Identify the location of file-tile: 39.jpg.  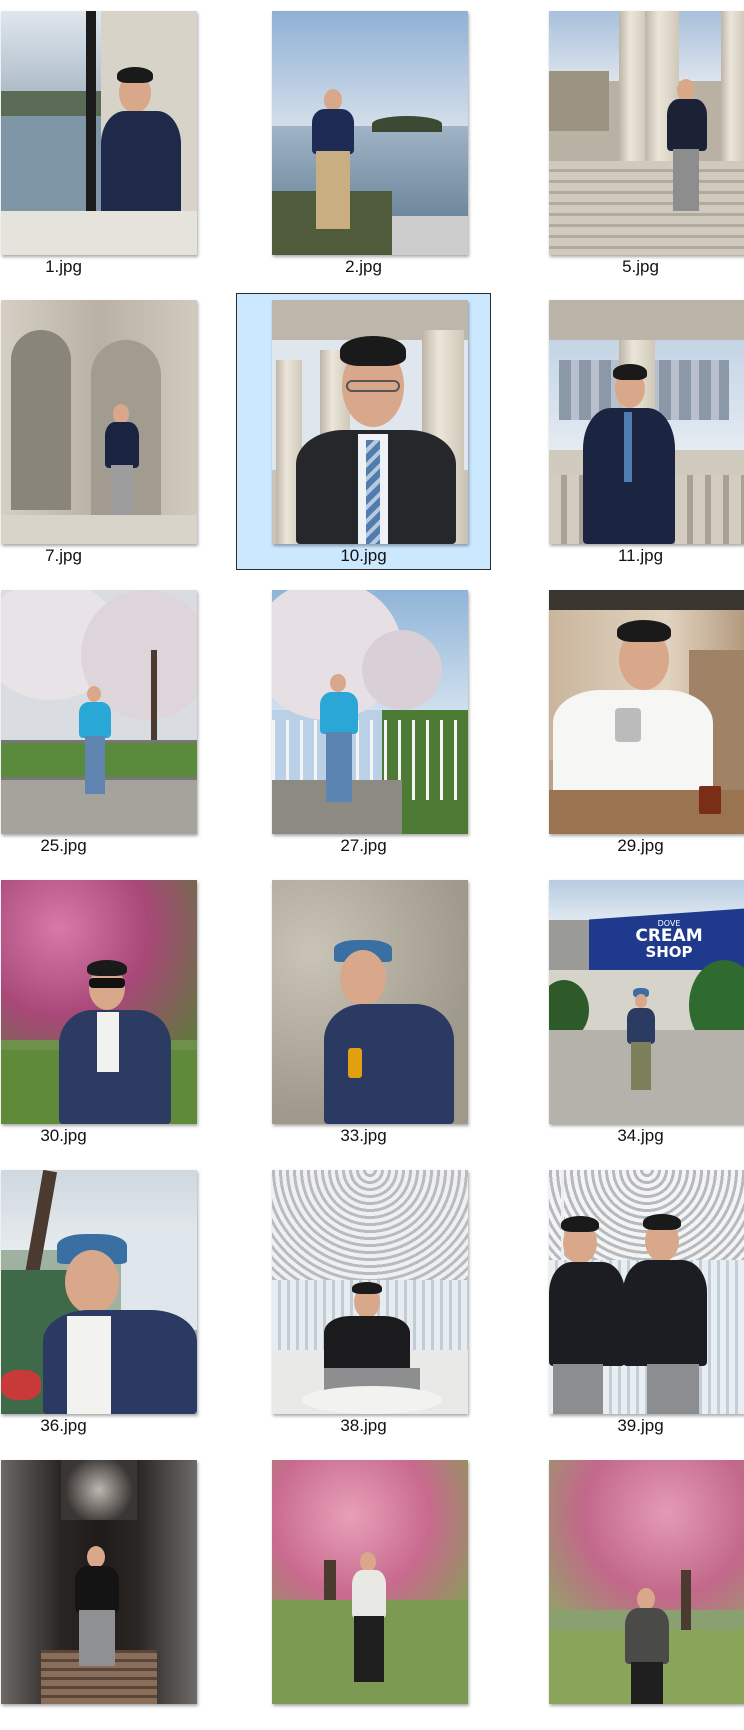
(628, 1301).